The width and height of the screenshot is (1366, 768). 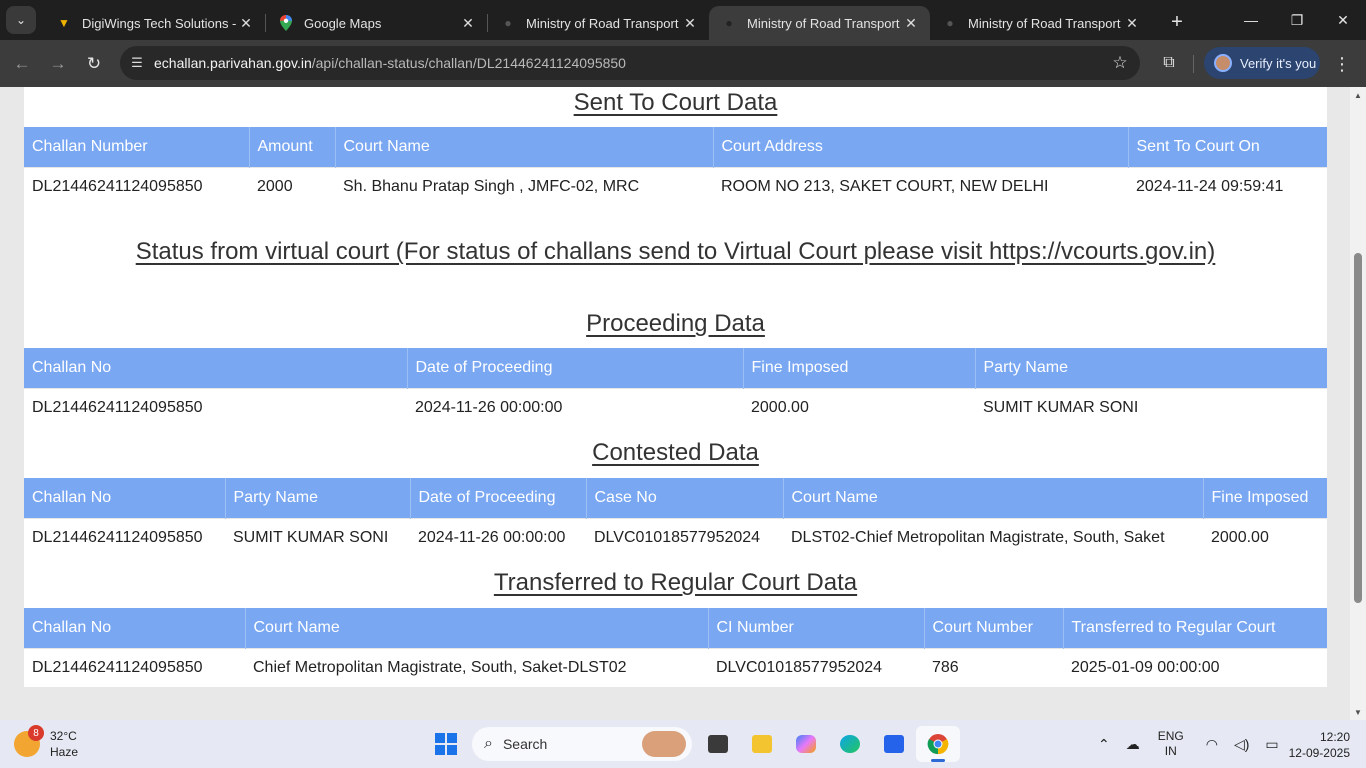 What do you see at coordinates (343, 23) in the screenshot?
I see `tab-title: Google Maps` at bounding box center [343, 23].